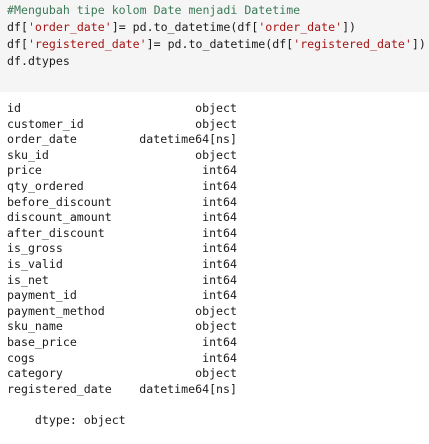 The height and width of the screenshot is (444, 429). What do you see at coordinates (42, 139) in the screenshot?
I see `column-name: order_date` at bounding box center [42, 139].